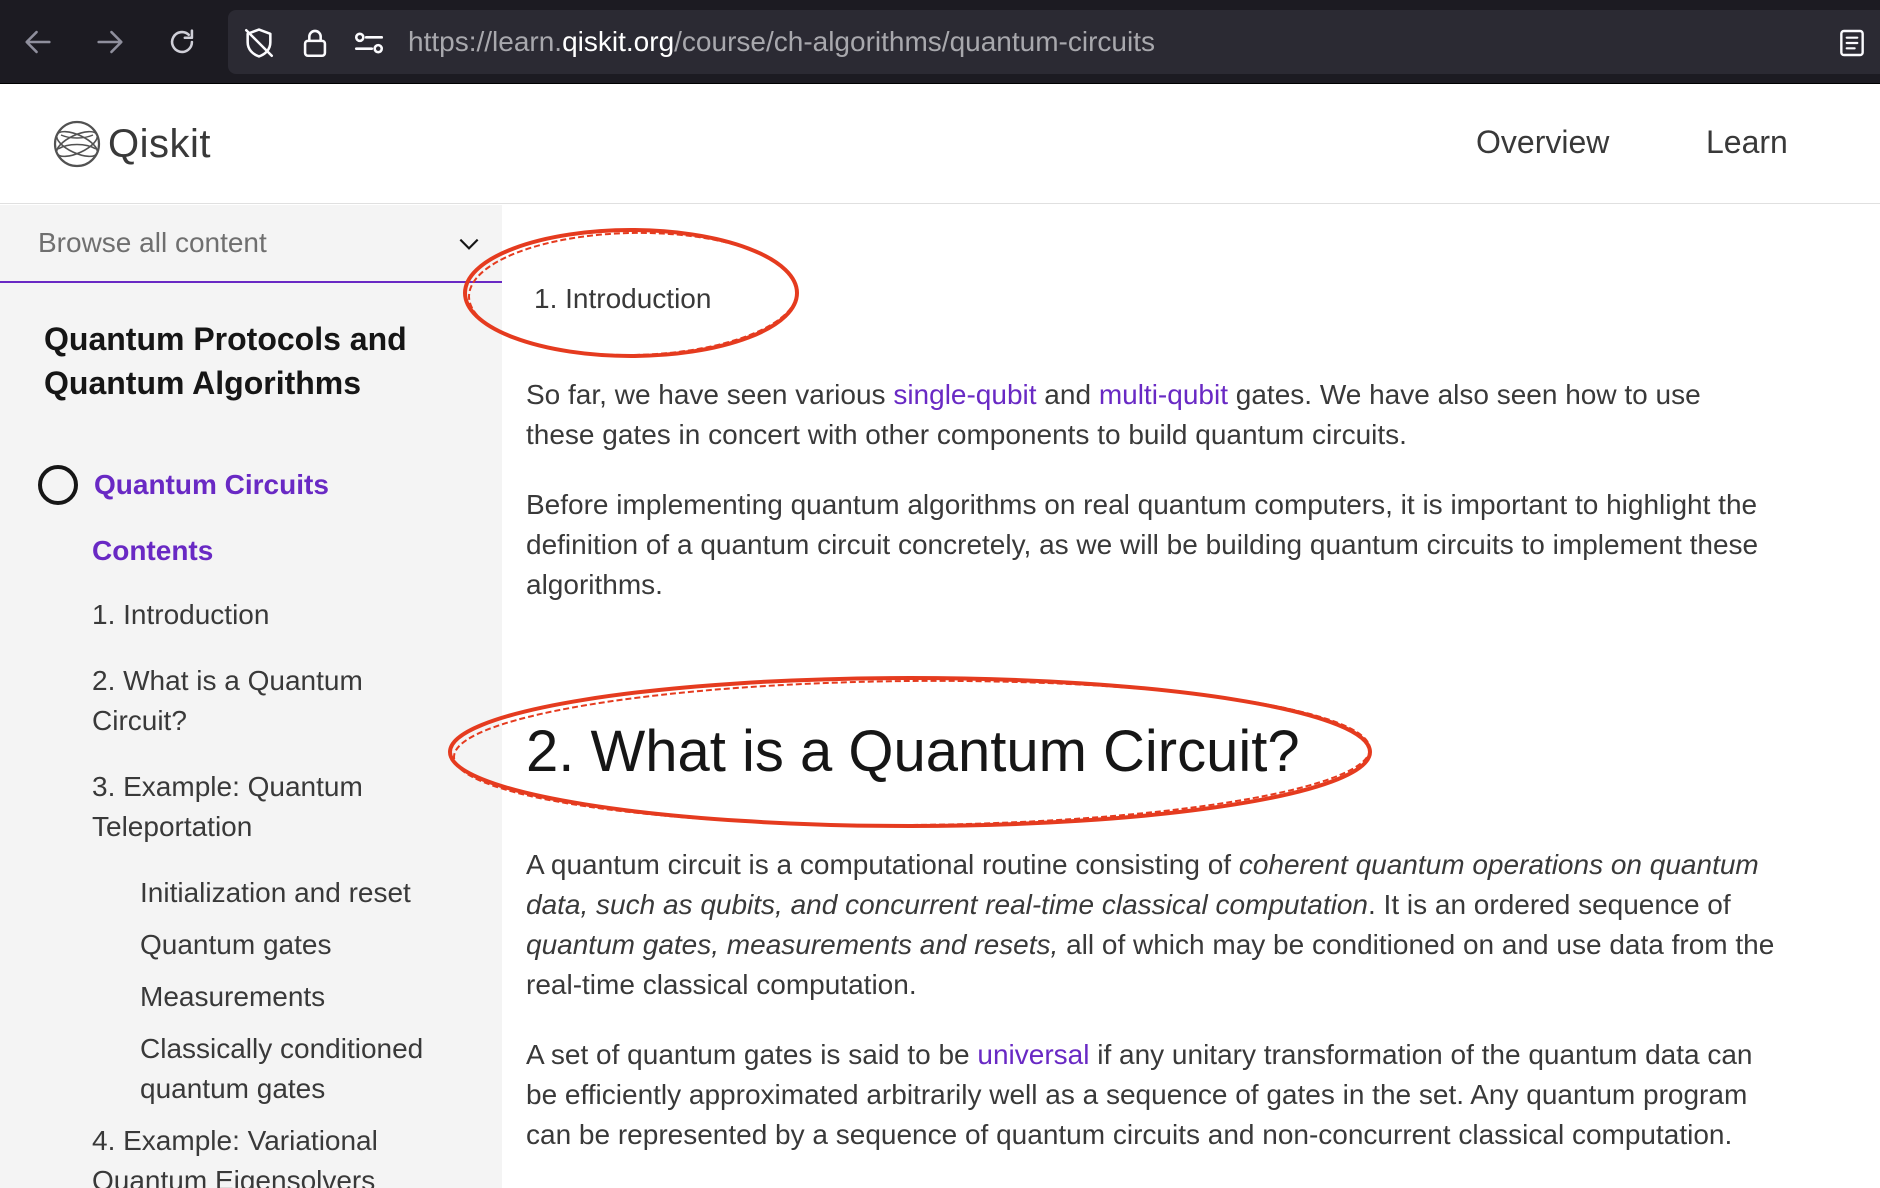 This screenshot has width=1880, height=1188. I want to click on site-header: Qiskit Overview Learn, so click(940, 144).